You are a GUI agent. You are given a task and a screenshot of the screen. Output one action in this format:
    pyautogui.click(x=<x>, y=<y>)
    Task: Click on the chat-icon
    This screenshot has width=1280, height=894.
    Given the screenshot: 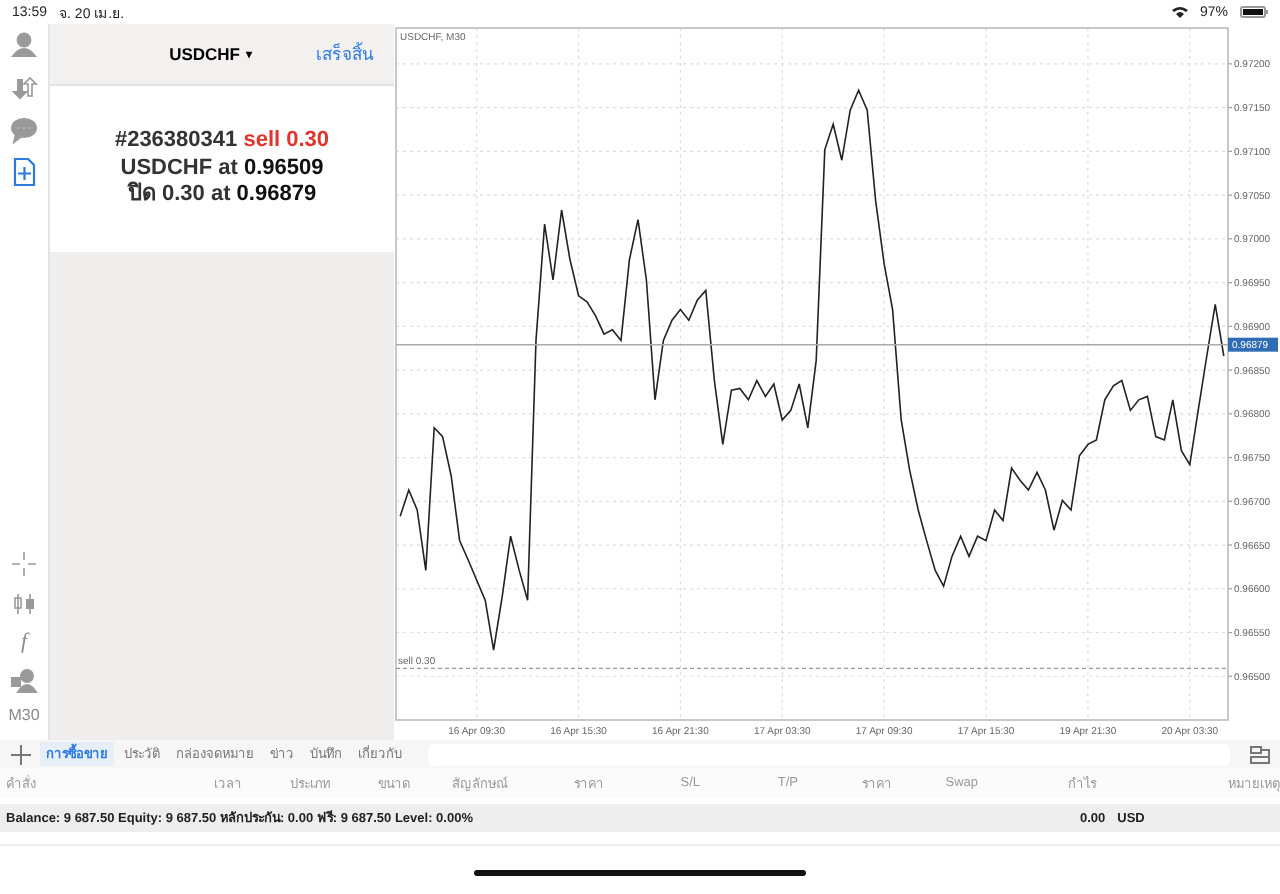 What is the action you would take?
    pyautogui.click(x=24, y=130)
    